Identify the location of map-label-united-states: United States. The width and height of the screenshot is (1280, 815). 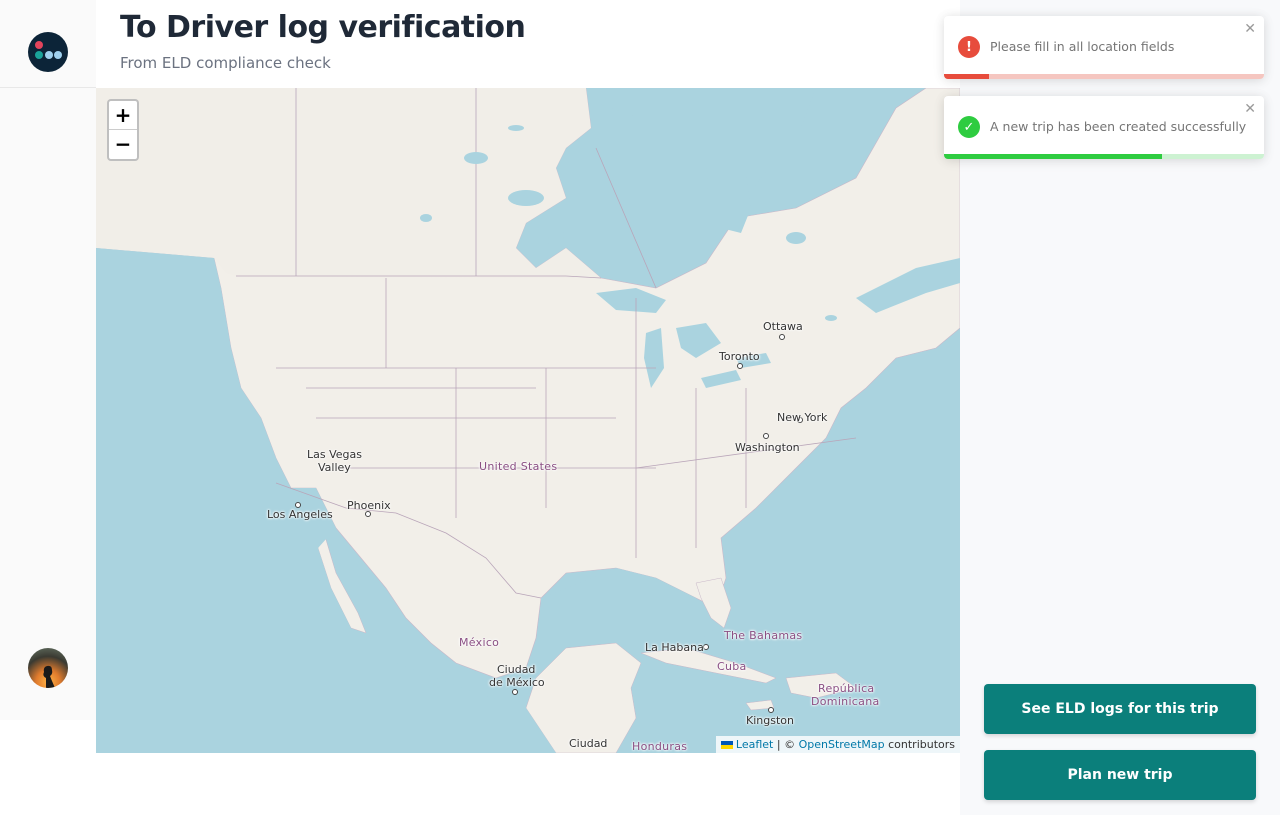
(518, 466).